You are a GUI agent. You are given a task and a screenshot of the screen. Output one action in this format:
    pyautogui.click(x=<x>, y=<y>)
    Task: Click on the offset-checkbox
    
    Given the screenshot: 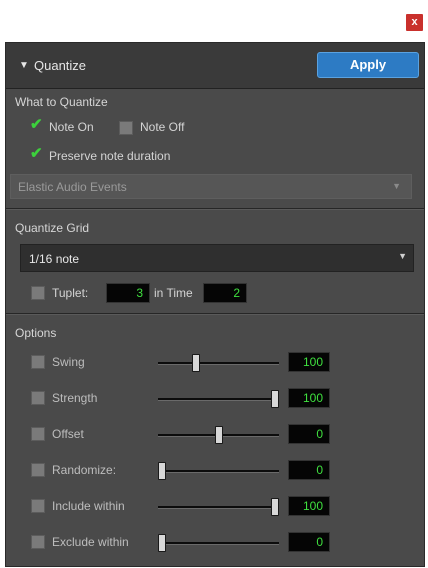 What is the action you would take?
    pyautogui.click(x=38, y=434)
    